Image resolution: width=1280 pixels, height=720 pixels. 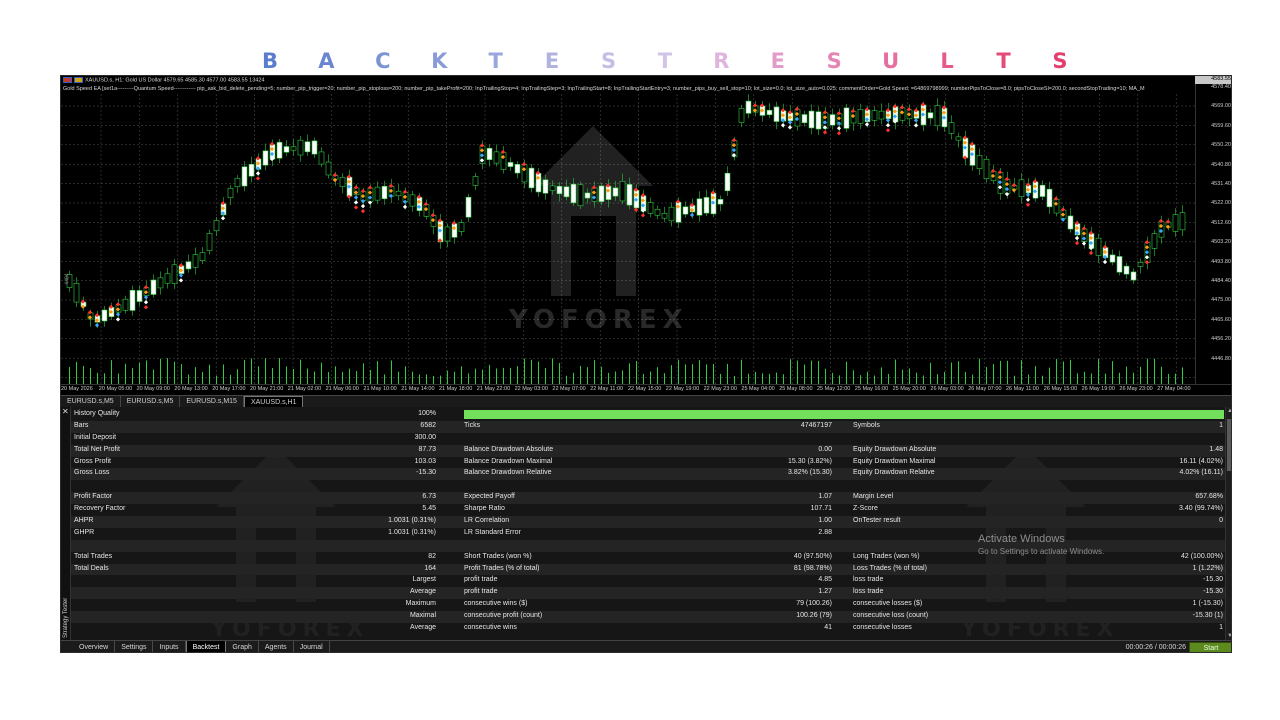 I want to click on time-tick-label: 20 May 21:00, so click(x=267, y=389).